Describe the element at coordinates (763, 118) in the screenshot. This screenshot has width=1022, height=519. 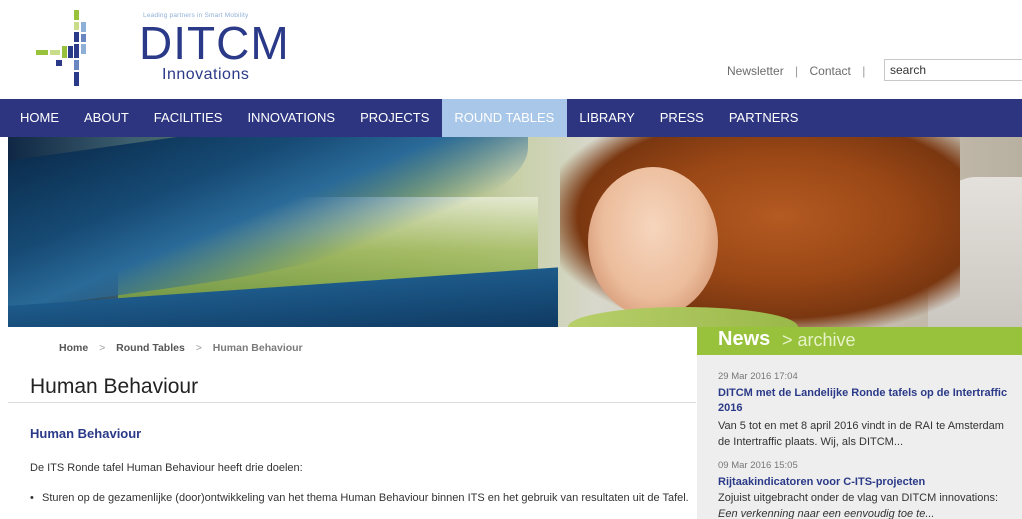
I see `nav-item-partners: PARTNERS` at that location.